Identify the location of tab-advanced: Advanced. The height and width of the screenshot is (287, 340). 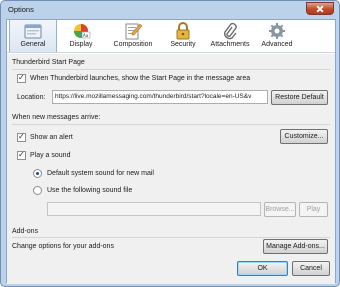
(277, 36).